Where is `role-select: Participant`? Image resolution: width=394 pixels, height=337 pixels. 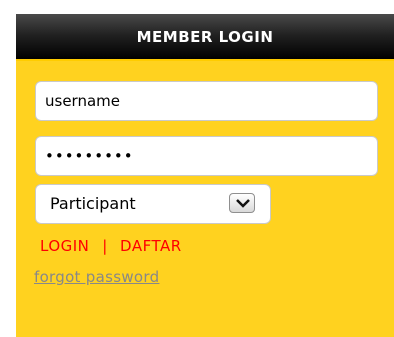 role-select: Participant is located at coordinates (153, 204).